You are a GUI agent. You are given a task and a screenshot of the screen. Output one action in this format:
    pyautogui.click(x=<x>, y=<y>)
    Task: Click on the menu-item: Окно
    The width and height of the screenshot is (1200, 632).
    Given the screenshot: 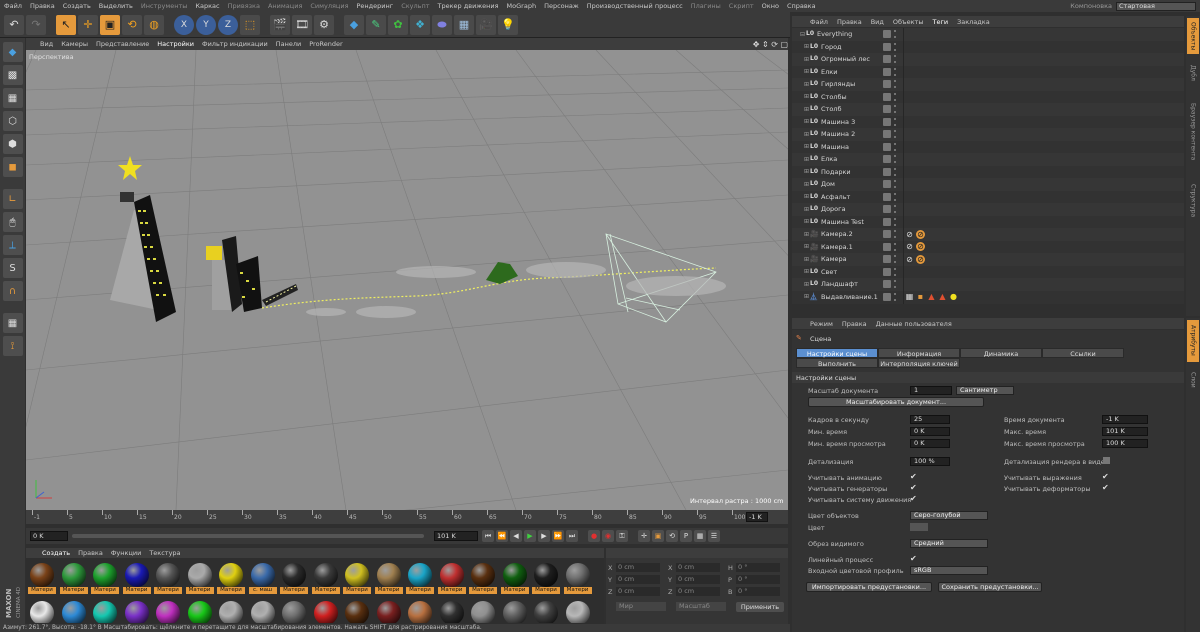 What is the action you would take?
    pyautogui.click(x=770, y=6)
    